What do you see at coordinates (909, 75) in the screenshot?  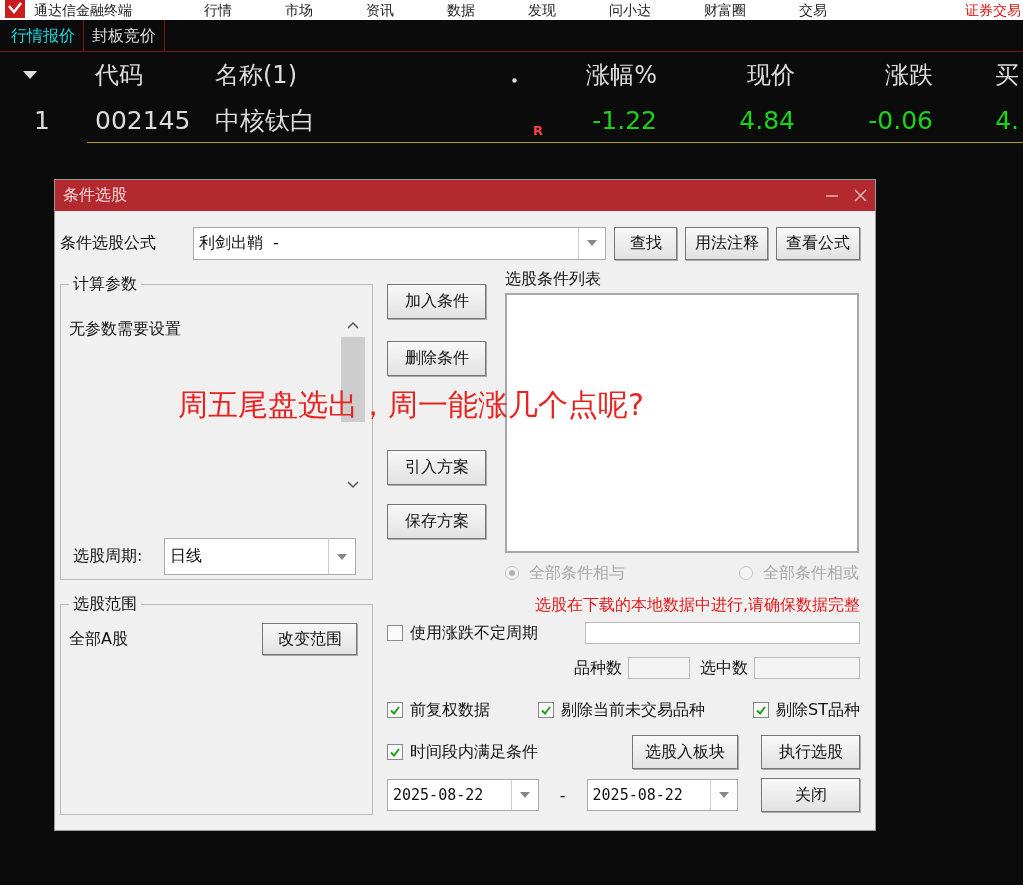 I see `column-header: 涨跌` at bounding box center [909, 75].